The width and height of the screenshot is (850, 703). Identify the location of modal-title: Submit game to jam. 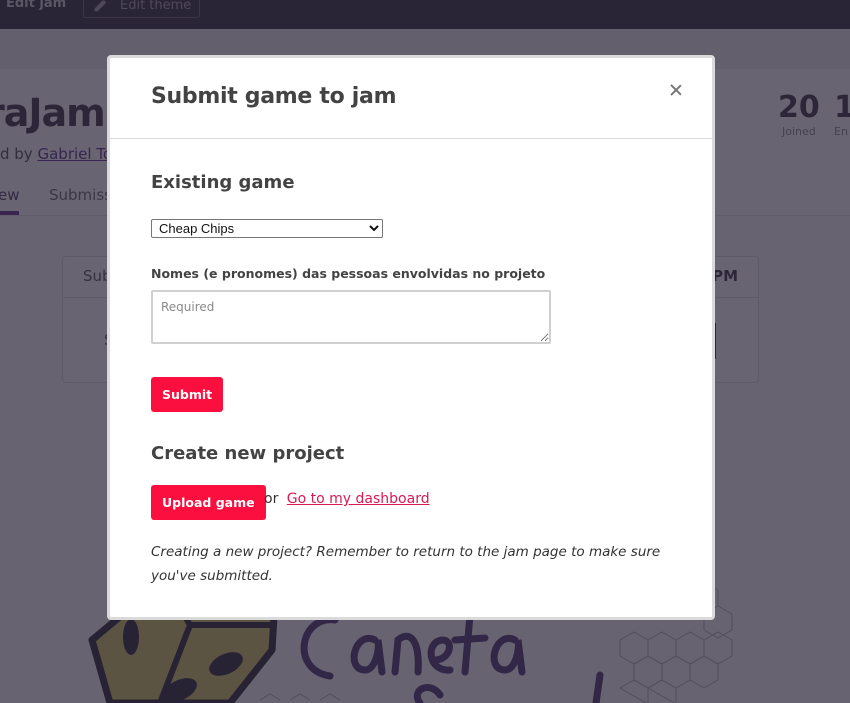
(274, 96).